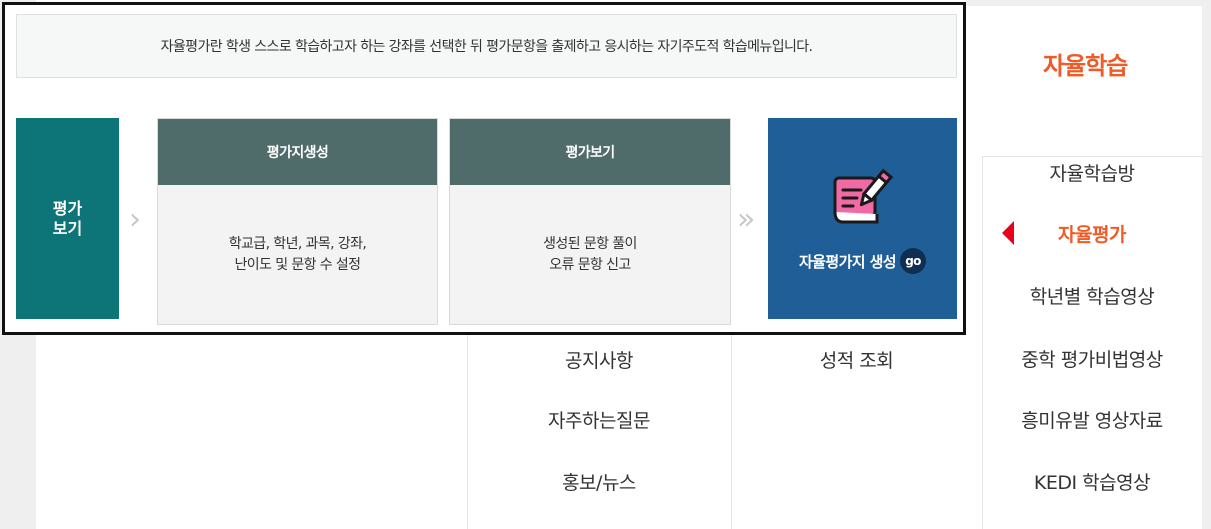 Image resolution: width=1211 pixels, height=529 pixels. I want to click on step-view-assessment: 평가 보기, so click(67, 218).